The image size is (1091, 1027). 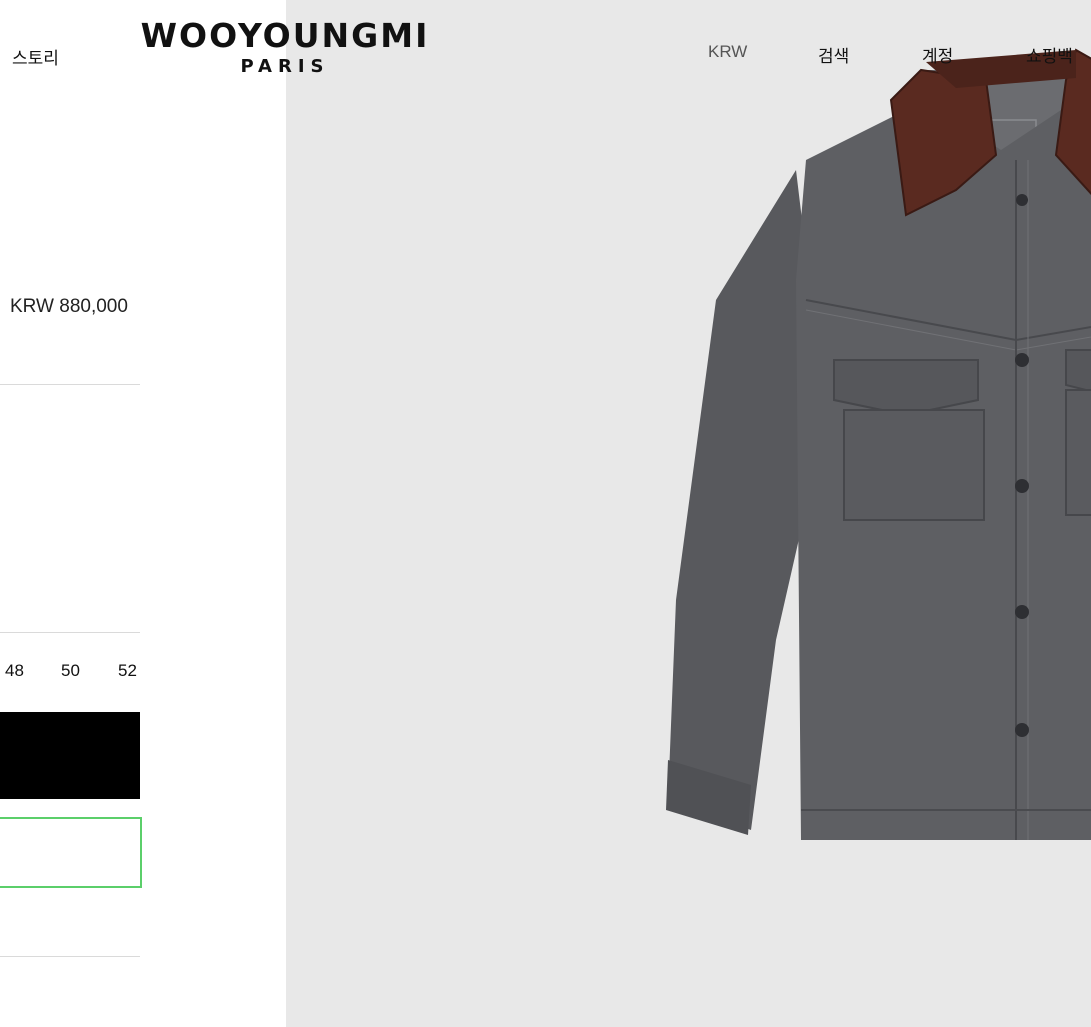 What do you see at coordinates (70, 755) in the screenshot?
I see `add-to-bag-button` at bounding box center [70, 755].